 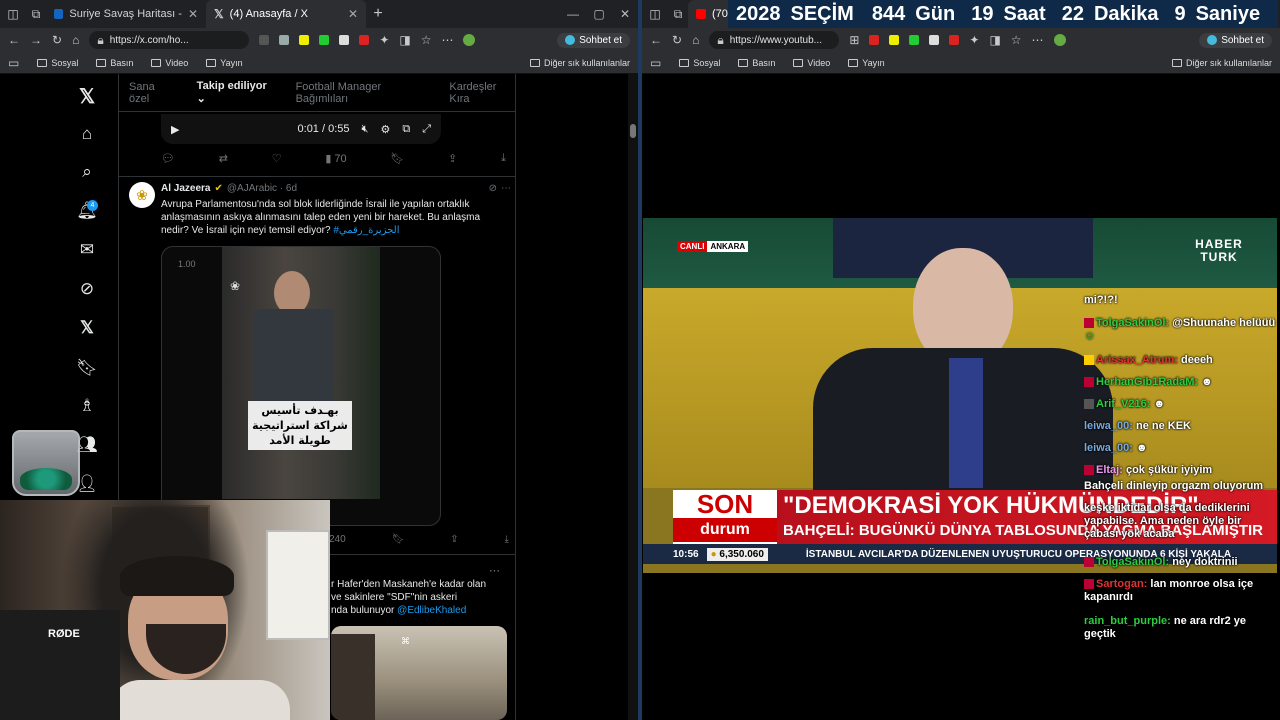 What do you see at coordinates (625, 14) in the screenshot?
I see `close-window-icon: ✕` at bounding box center [625, 14].